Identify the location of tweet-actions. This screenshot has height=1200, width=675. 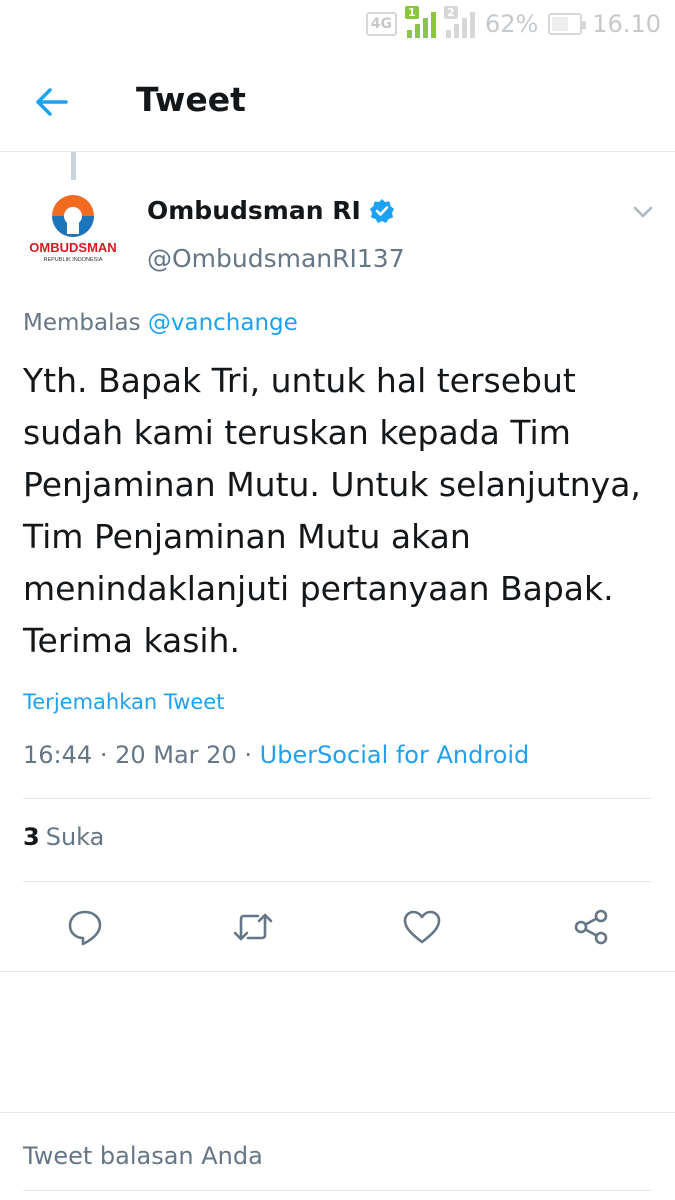
(337, 929).